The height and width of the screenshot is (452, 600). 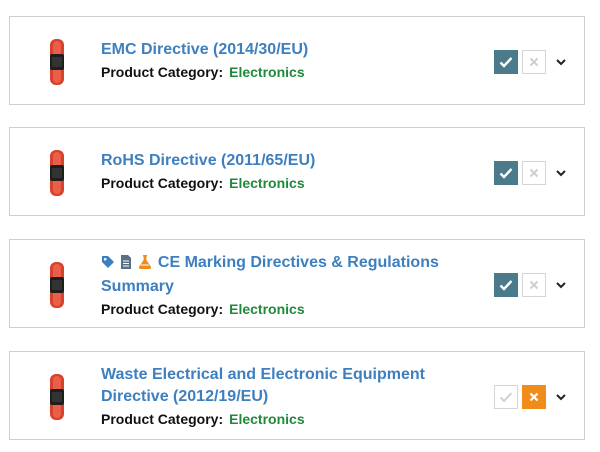 I want to click on item-title-link: RoHS Directive (2011/65/EU), so click(x=286, y=161).